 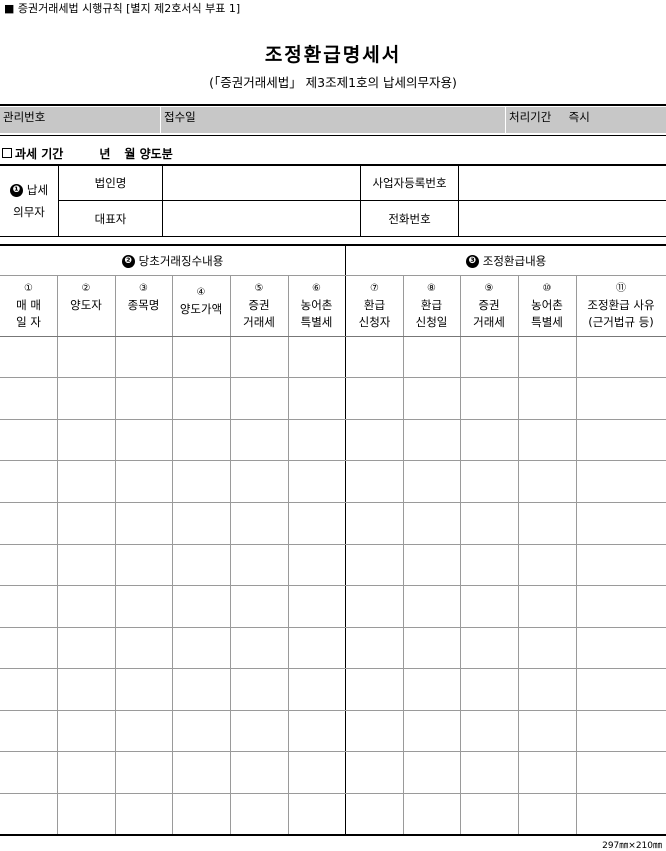 What do you see at coordinates (333, 835) in the screenshot?
I see `bottom-rule` at bounding box center [333, 835].